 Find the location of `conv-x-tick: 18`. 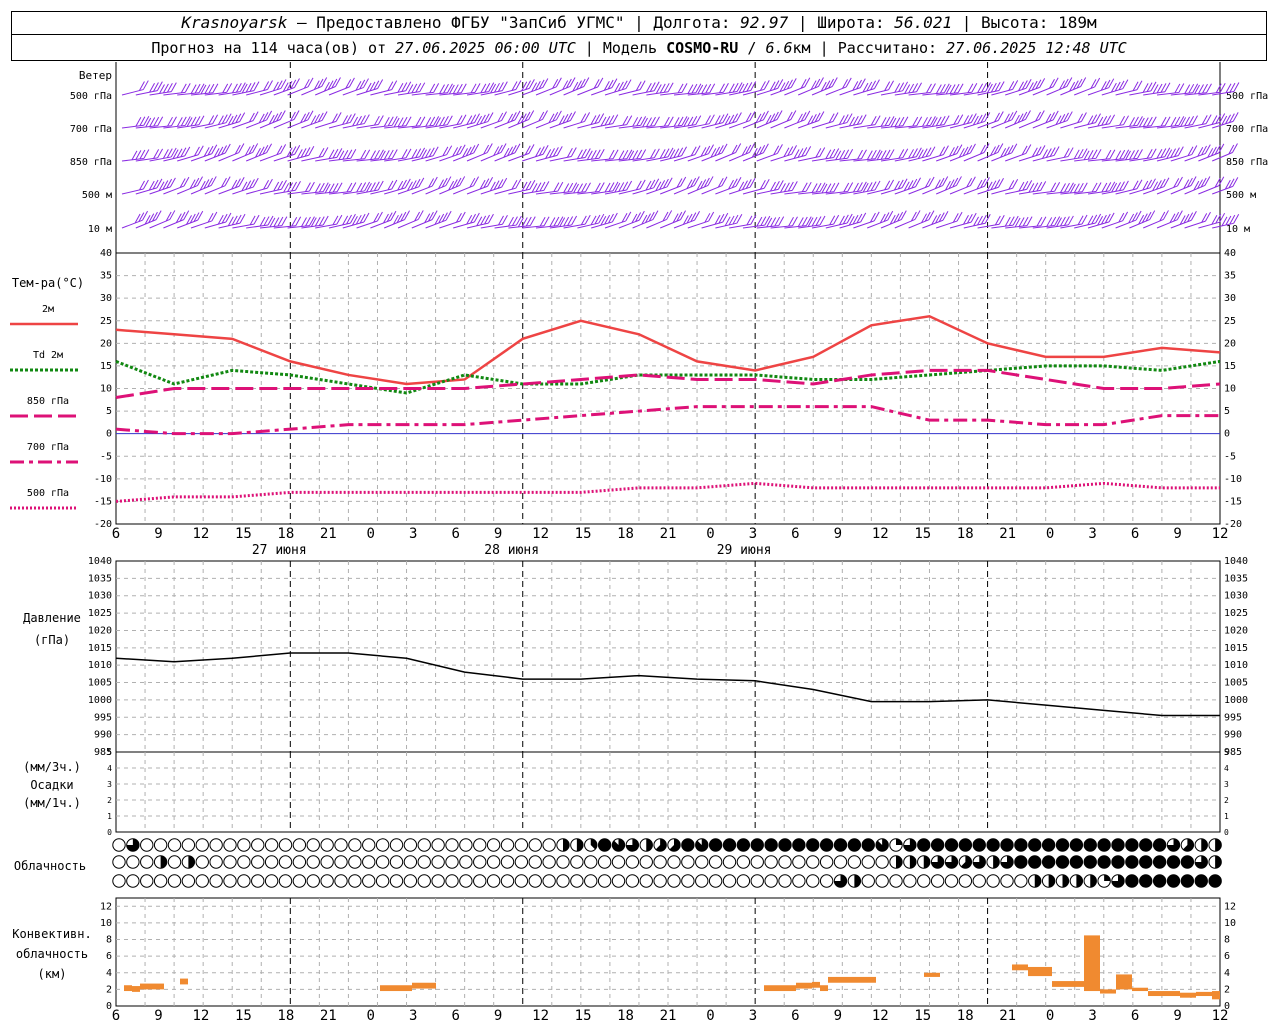

conv-x-tick: 18 is located at coordinates (285, 1016).